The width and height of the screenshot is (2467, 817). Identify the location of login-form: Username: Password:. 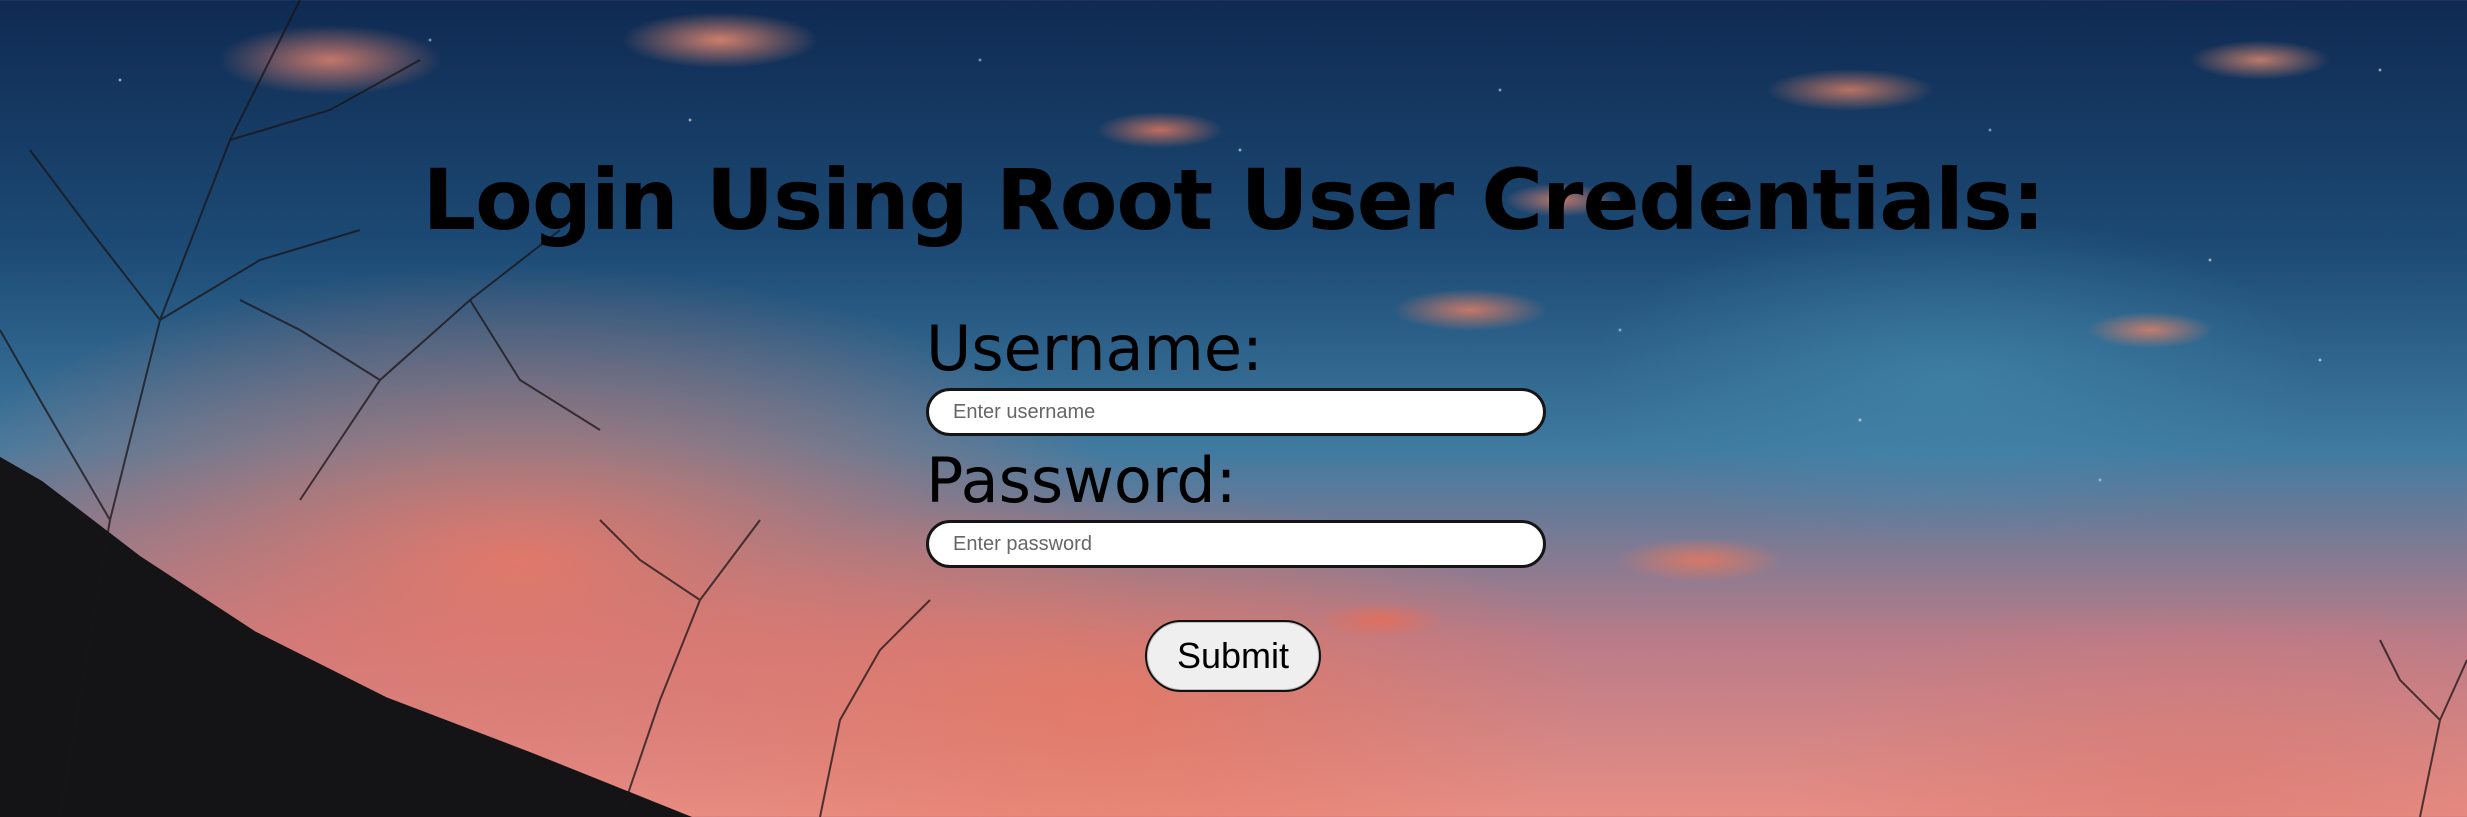
(1236, 450).